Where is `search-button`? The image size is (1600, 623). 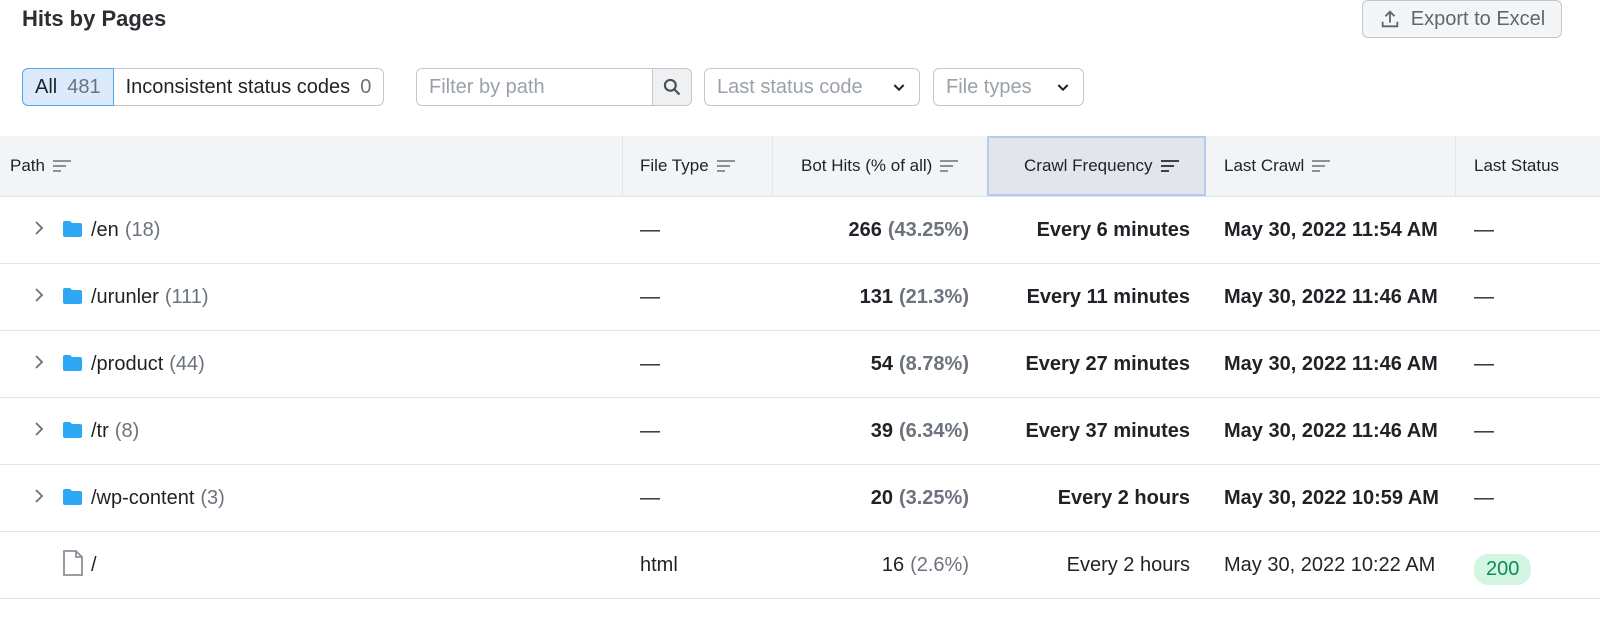
search-button is located at coordinates (671, 87).